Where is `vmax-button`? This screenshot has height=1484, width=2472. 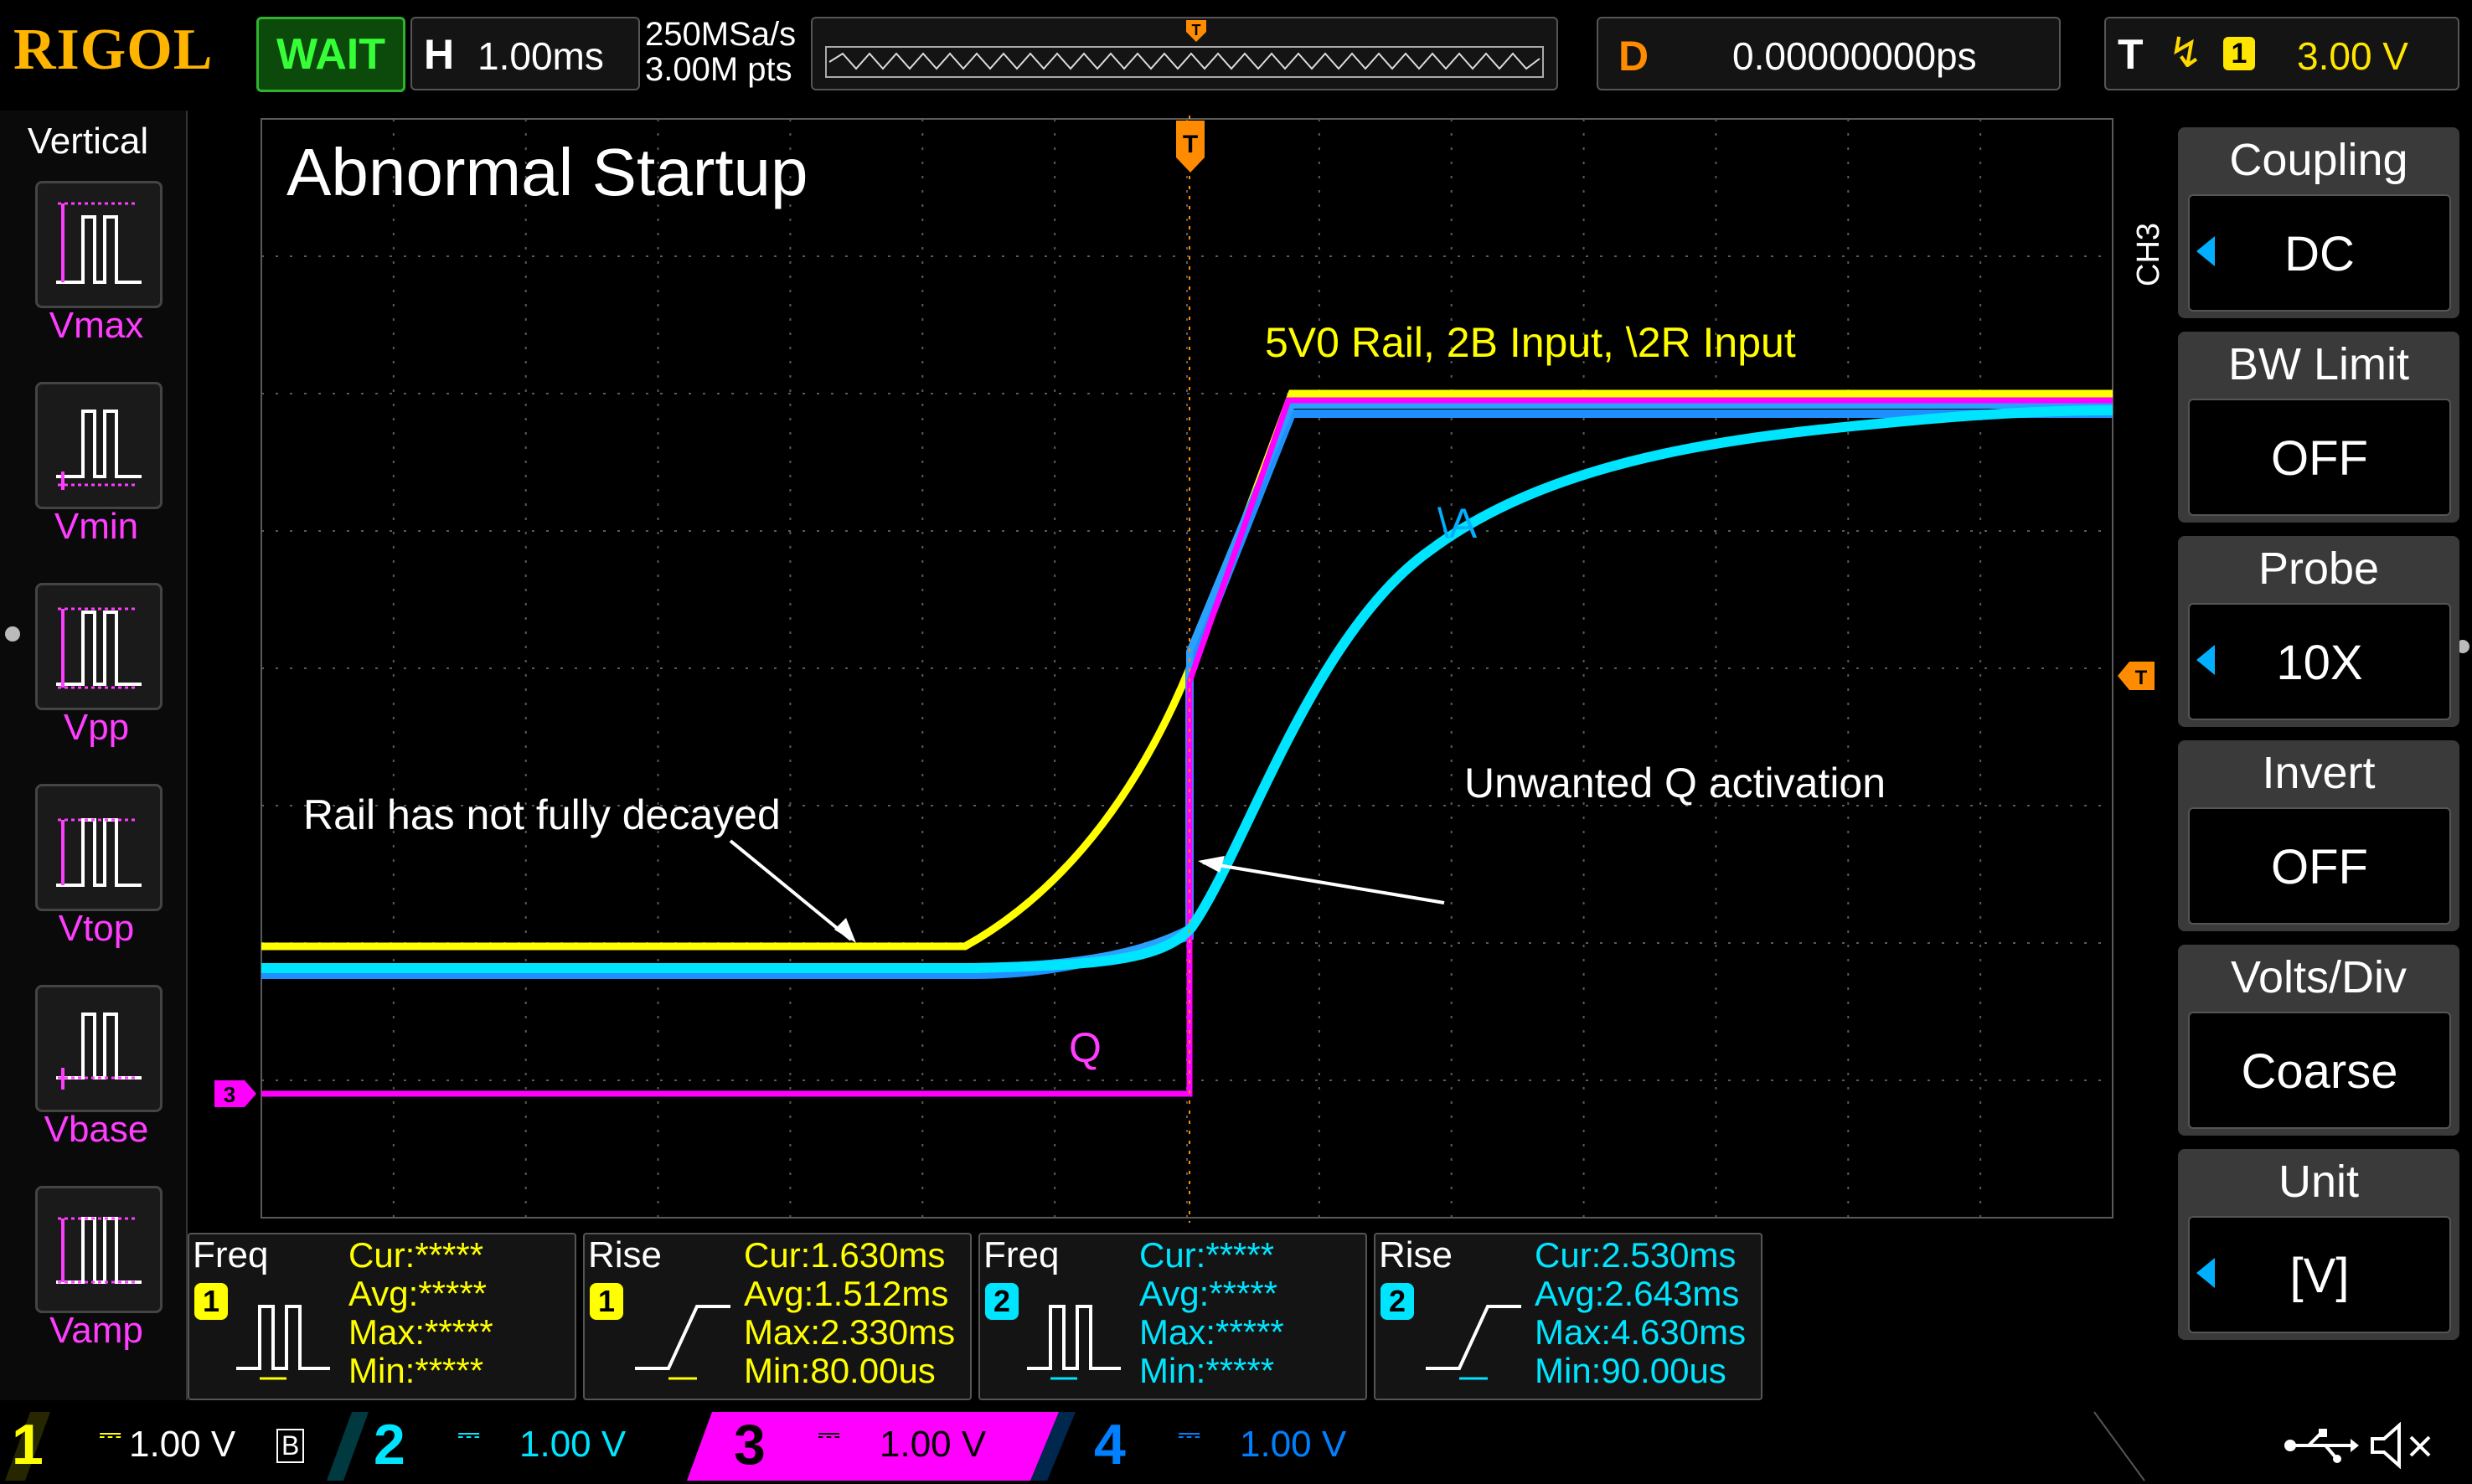 vmax-button is located at coordinates (99, 245).